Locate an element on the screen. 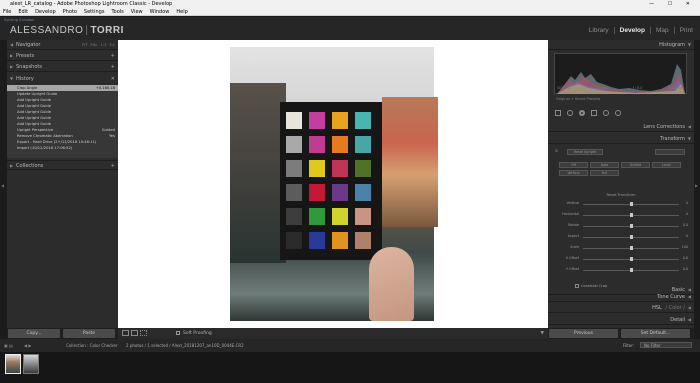 The height and width of the screenshot is (383, 700). transform-header: Transform ▼ is located at coordinates (621, 139).